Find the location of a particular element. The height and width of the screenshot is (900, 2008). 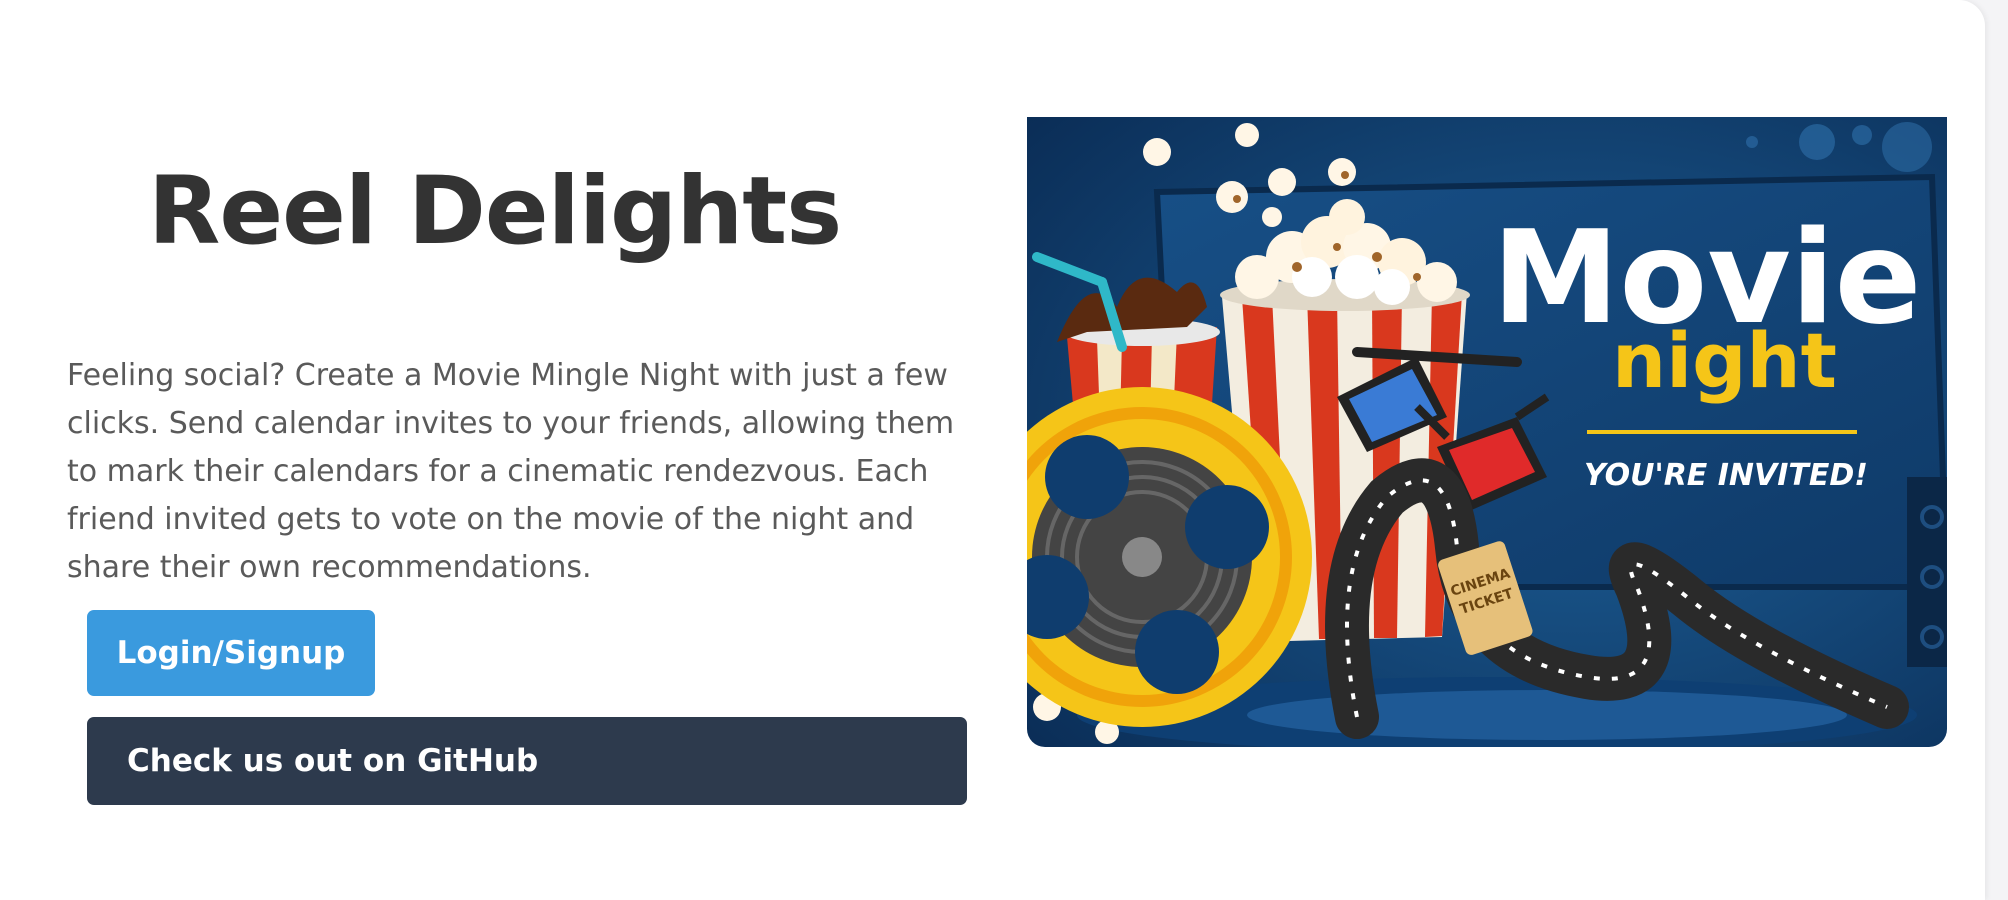

poster-invite-text: YOU'RE INVITED! is located at coordinates (1726, 475).